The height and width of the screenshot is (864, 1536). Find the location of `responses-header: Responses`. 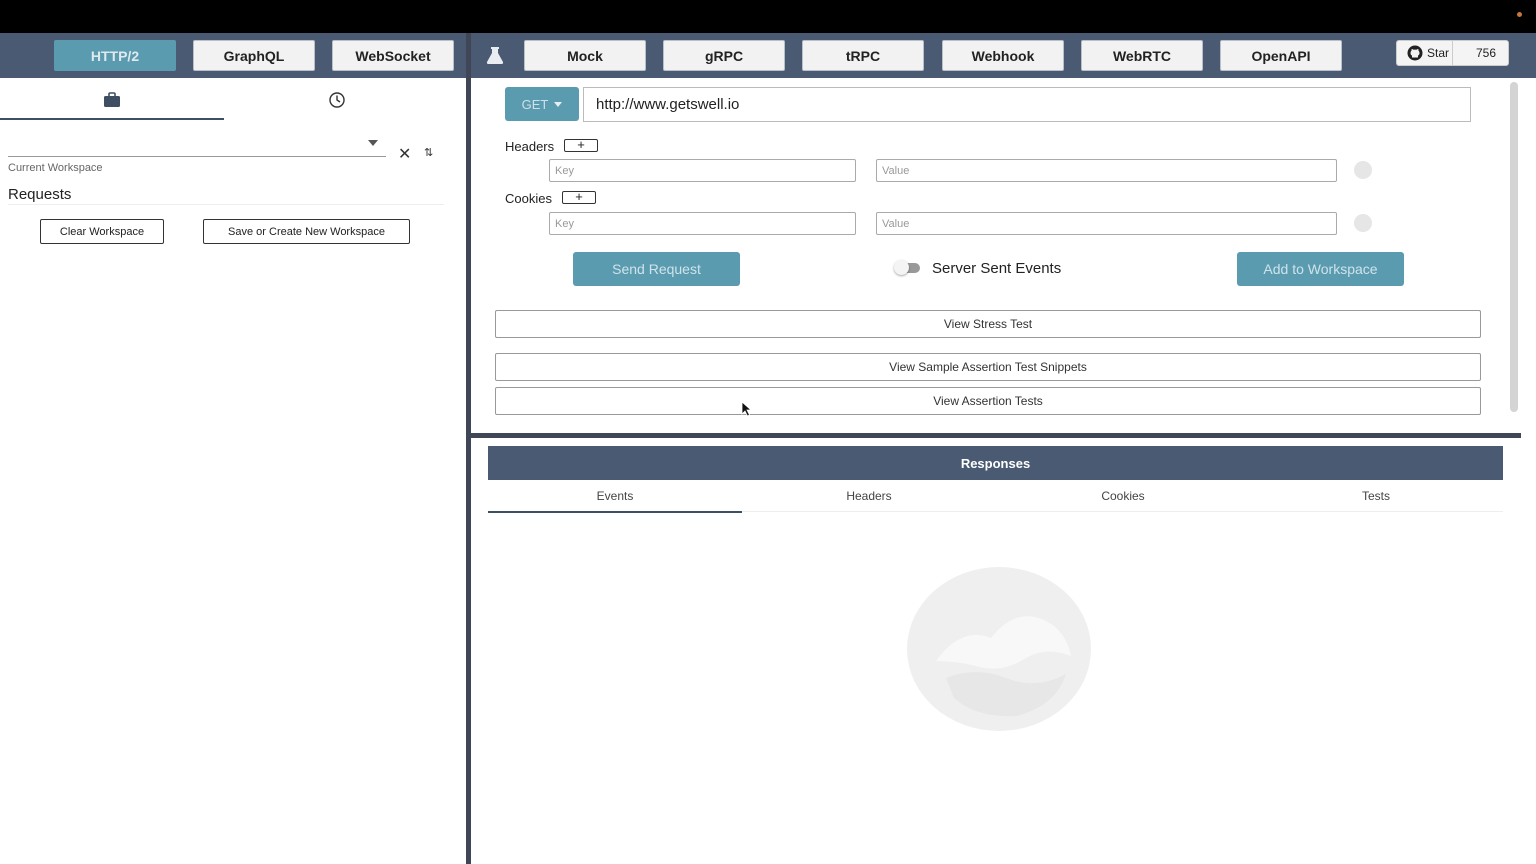

responses-header: Responses is located at coordinates (995, 463).